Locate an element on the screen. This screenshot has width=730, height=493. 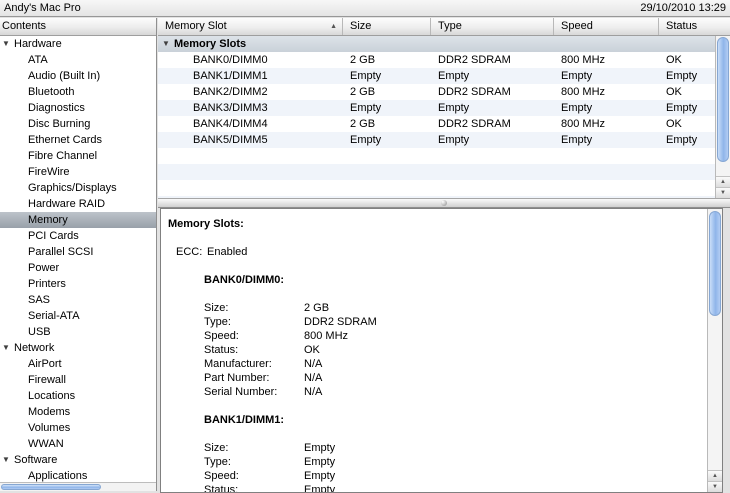
sidebar-item-power: Power is located at coordinates (78, 268).